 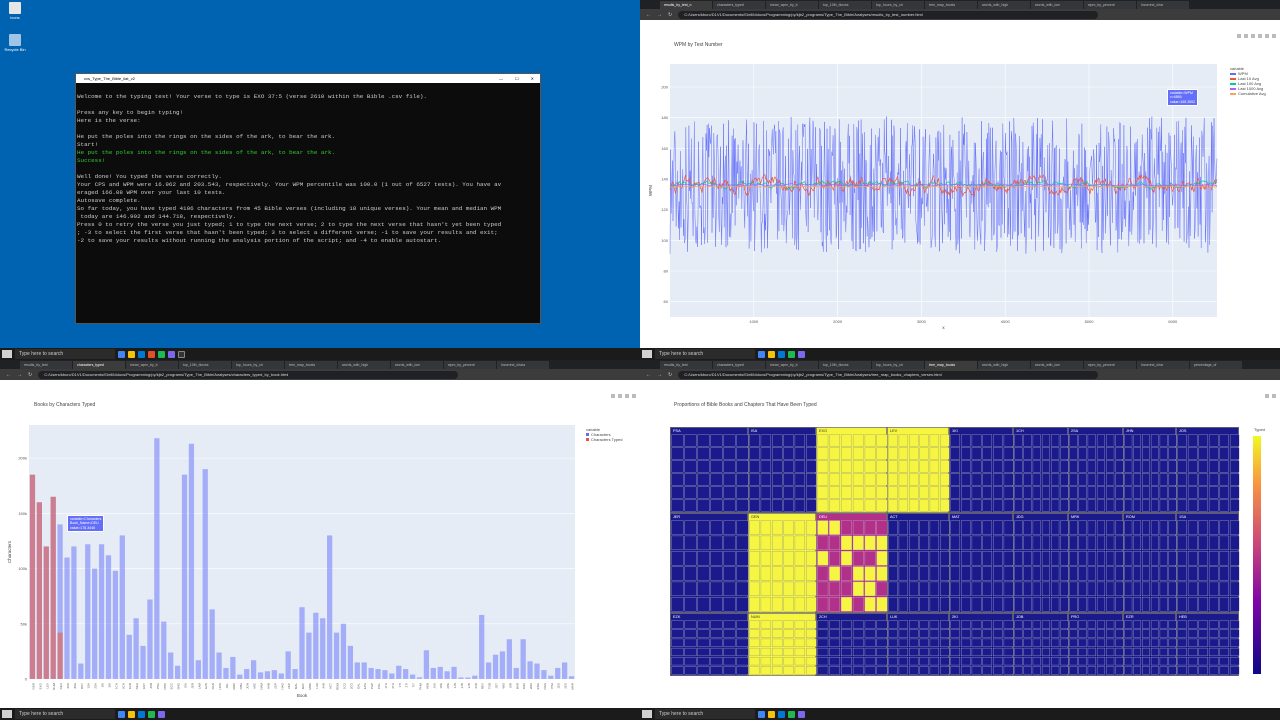 What do you see at coordinates (1248, 93) in the screenshot?
I see `legend-item: Cumulative Avg` at bounding box center [1248, 93].